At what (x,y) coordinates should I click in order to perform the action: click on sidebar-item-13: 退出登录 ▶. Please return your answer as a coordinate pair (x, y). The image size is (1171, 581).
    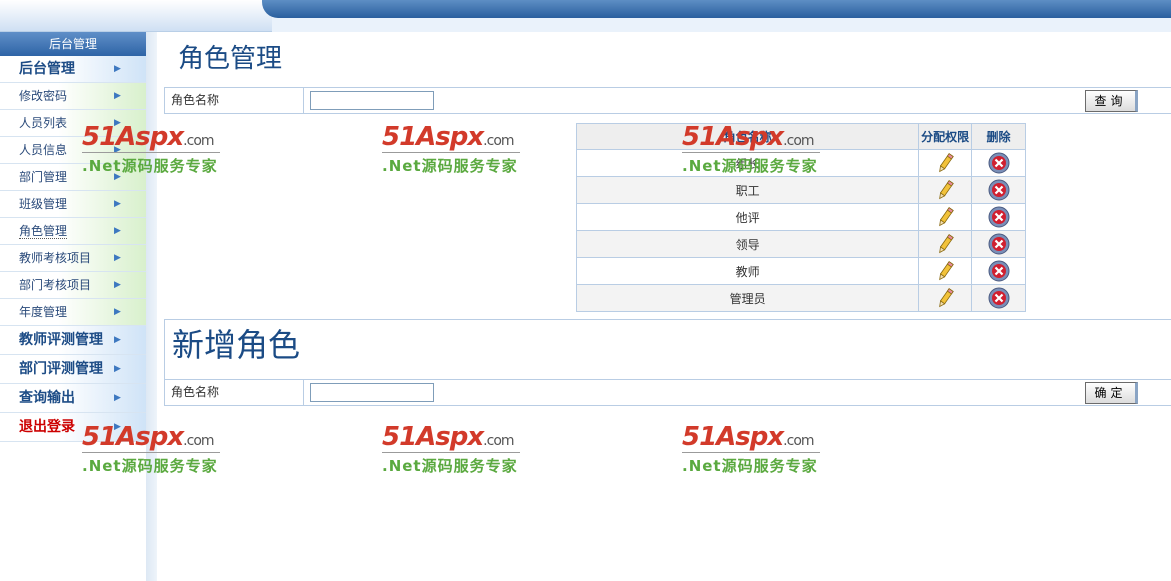
    Looking at the image, I should click on (73, 427).